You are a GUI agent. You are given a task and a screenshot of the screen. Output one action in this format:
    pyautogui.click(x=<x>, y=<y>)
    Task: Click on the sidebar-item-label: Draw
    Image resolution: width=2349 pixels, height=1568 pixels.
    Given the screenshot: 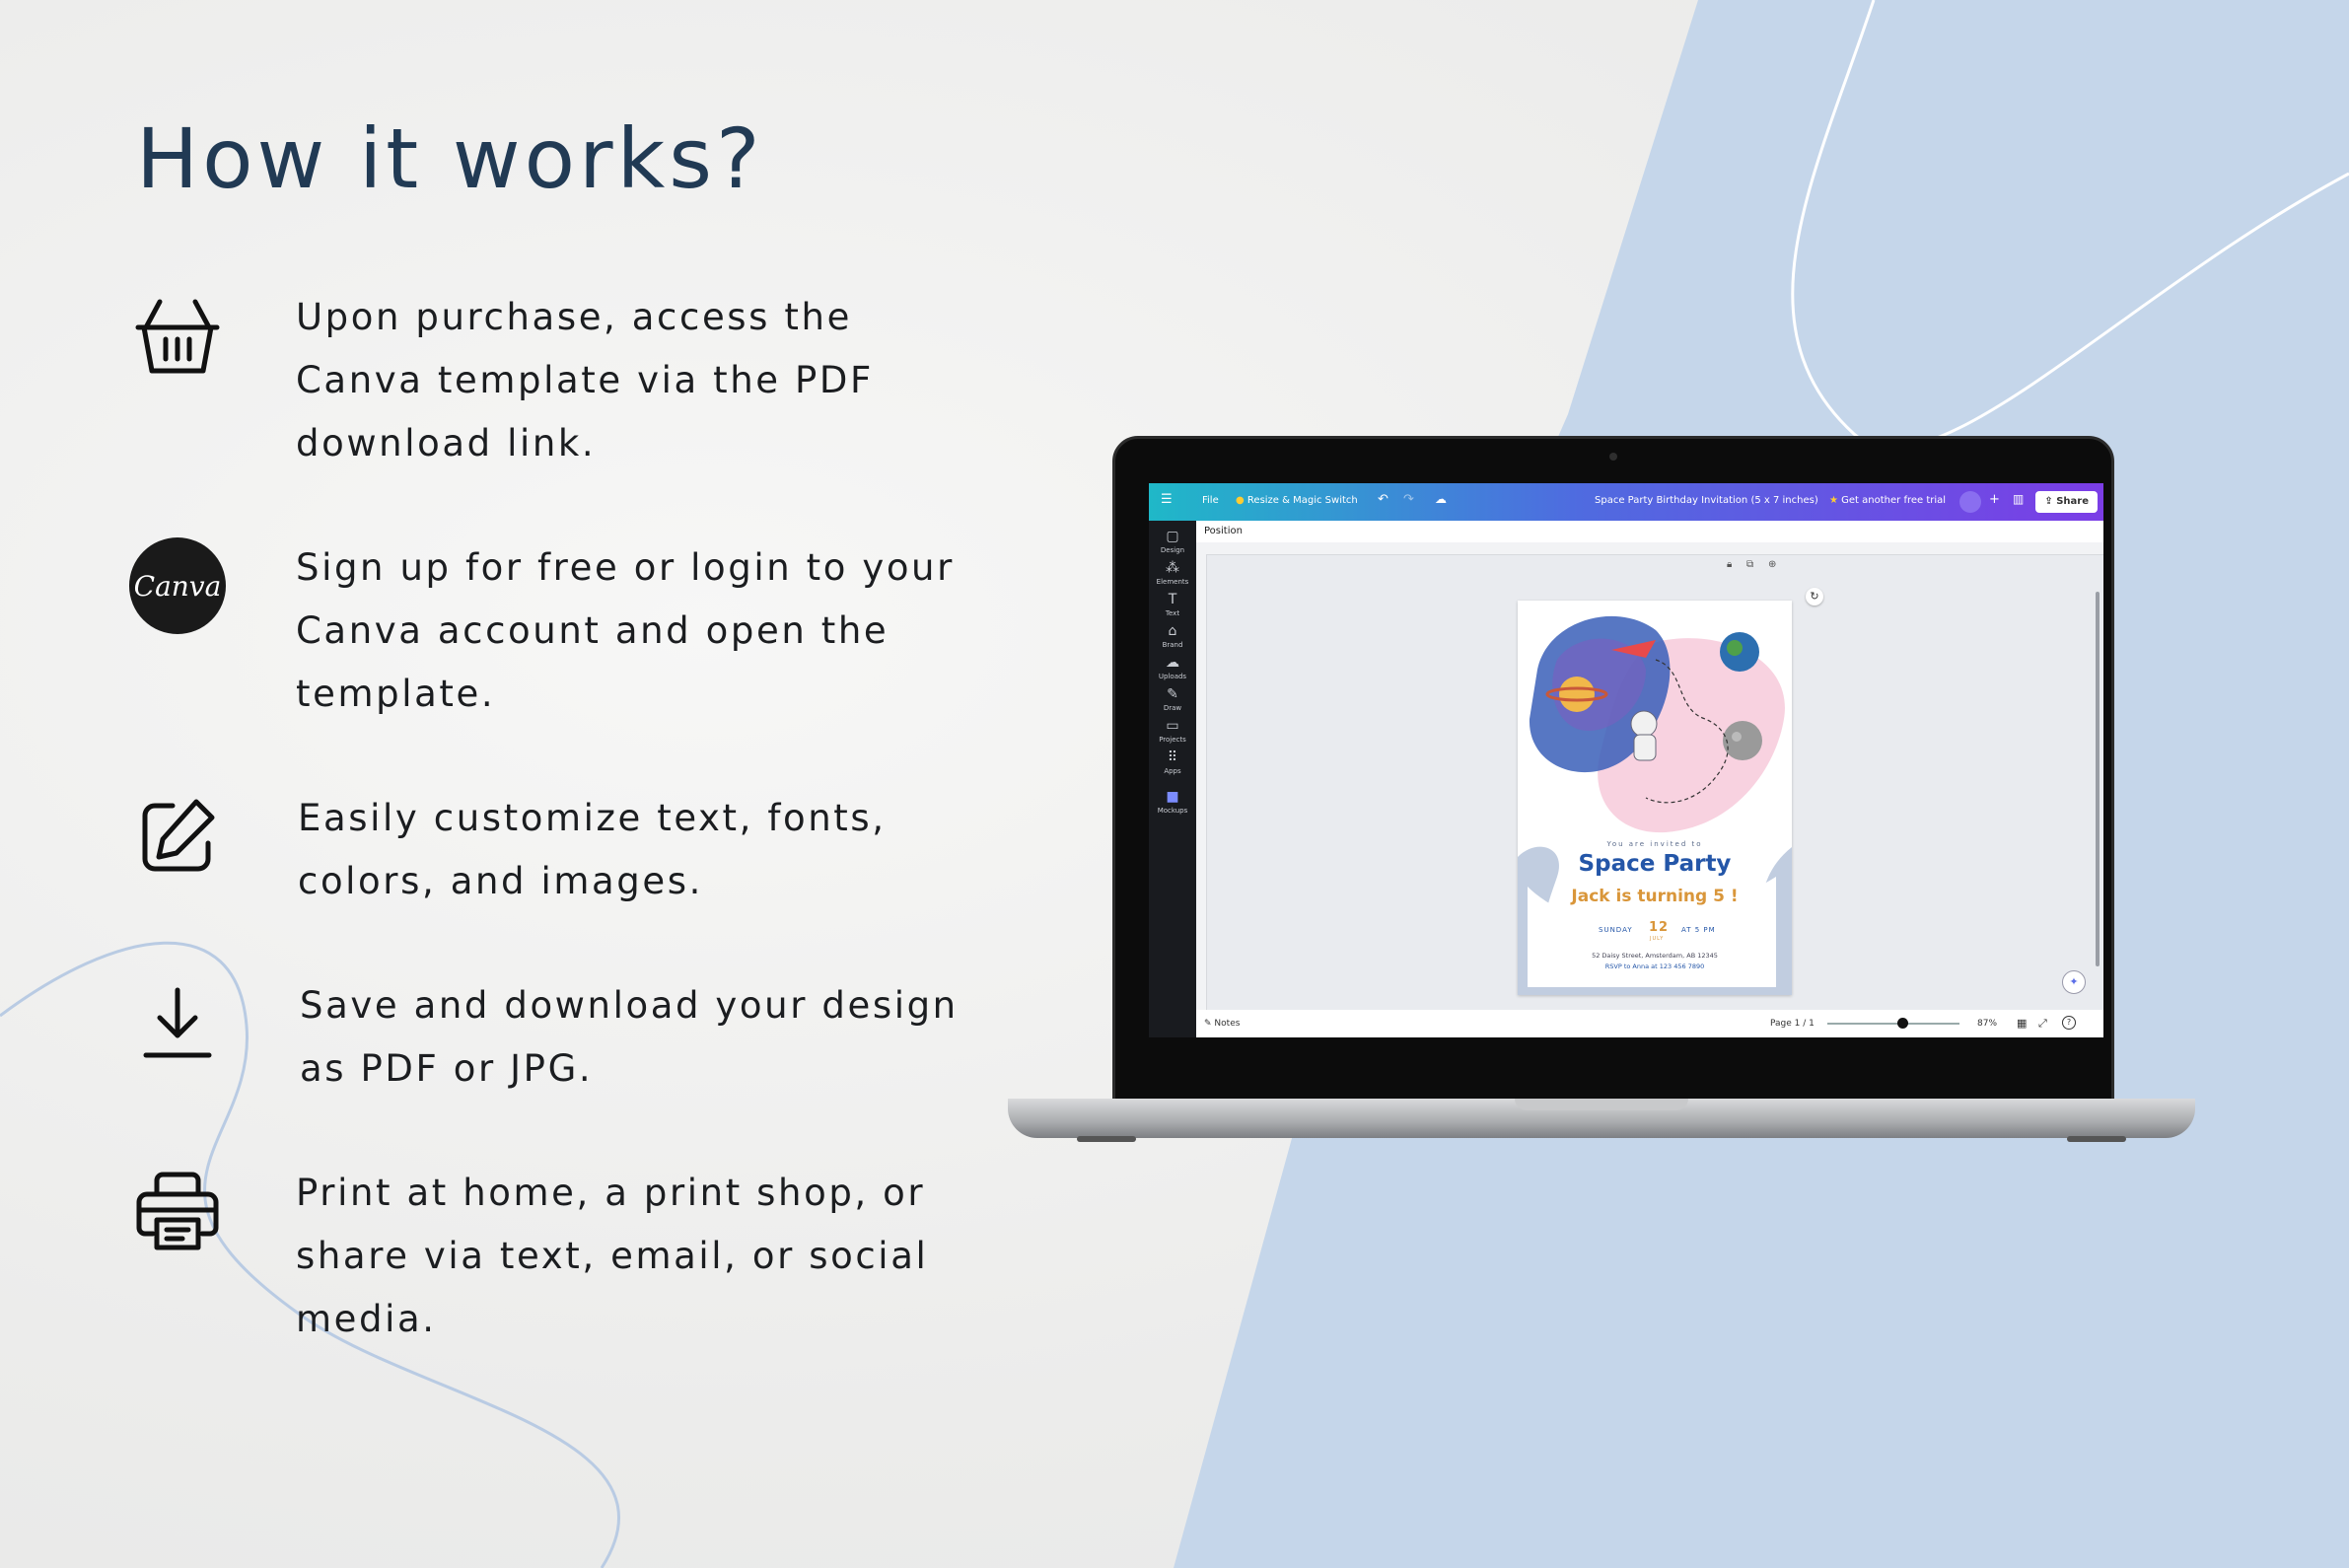 What is the action you would take?
    pyautogui.click(x=1172, y=708)
    